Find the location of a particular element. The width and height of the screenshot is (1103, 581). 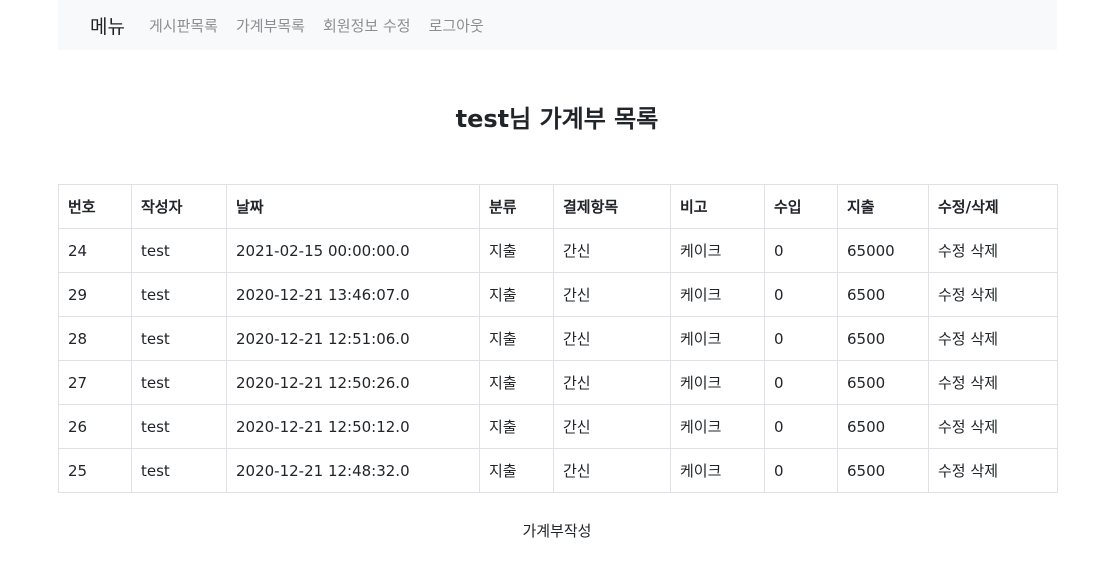

header-category: 분류 is located at coordinates (516, 206).